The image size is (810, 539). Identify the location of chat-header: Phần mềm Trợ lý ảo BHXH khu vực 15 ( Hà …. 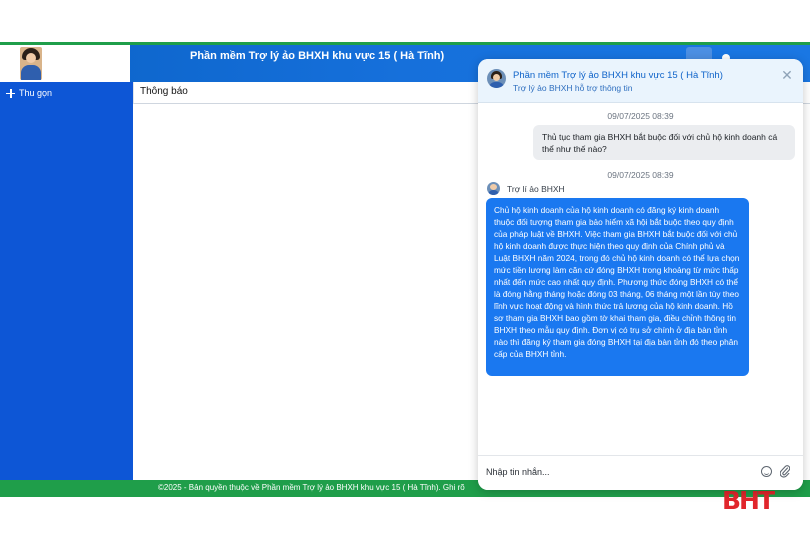
(640, 81).